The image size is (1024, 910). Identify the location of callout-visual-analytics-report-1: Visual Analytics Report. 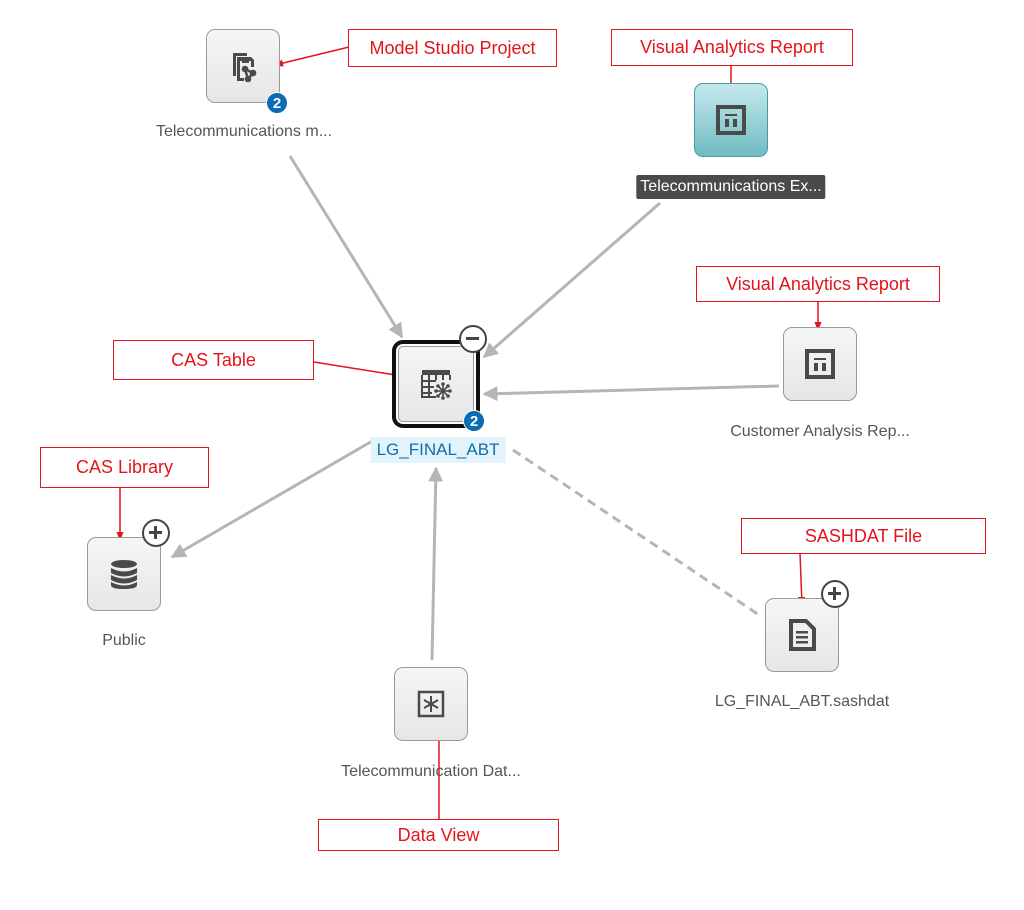
(732, 47).